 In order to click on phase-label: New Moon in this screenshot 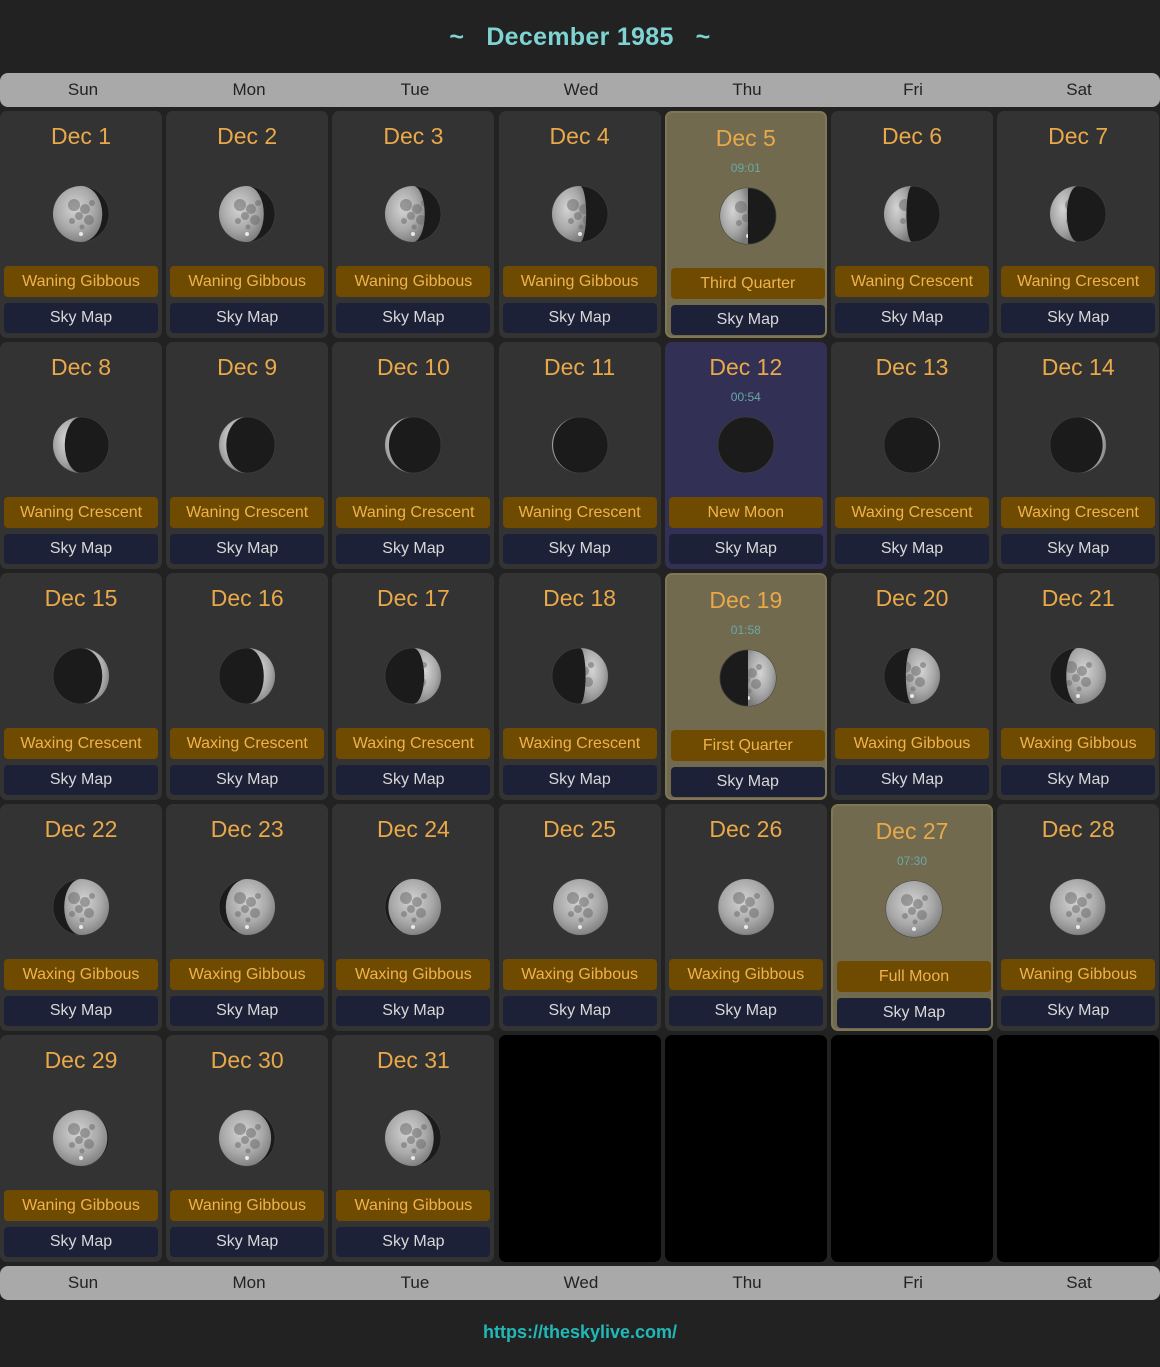, I will do `click(745, 512)`.